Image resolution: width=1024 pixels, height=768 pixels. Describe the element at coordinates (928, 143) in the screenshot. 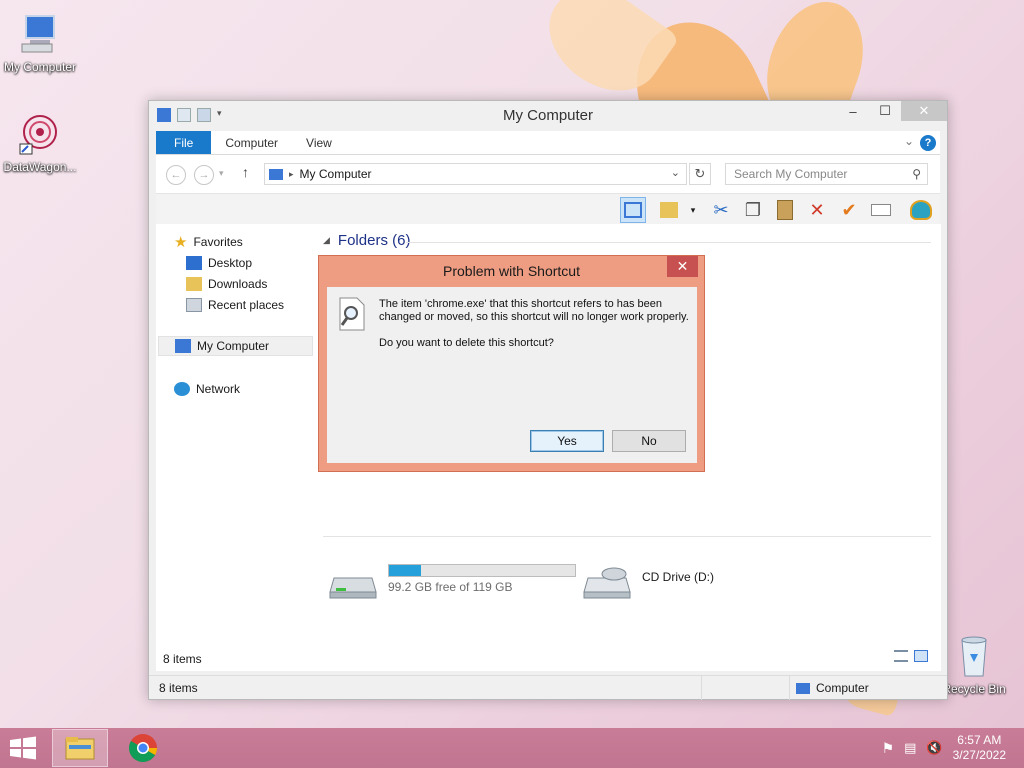

I see `help-icon: ?` at that location.